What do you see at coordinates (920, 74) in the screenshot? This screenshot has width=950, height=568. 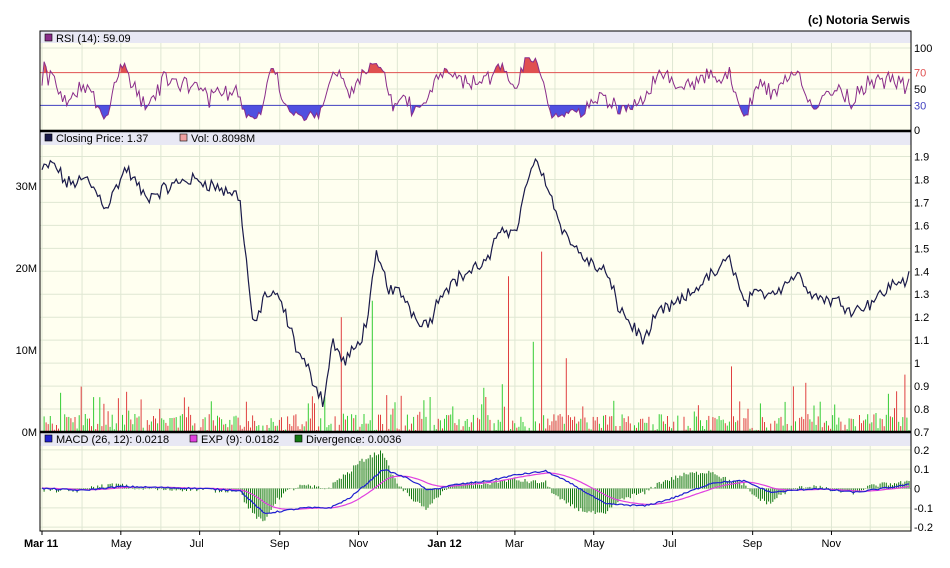 I see `rsi-y-tick-label: 70` at bounding box center [920, 74].